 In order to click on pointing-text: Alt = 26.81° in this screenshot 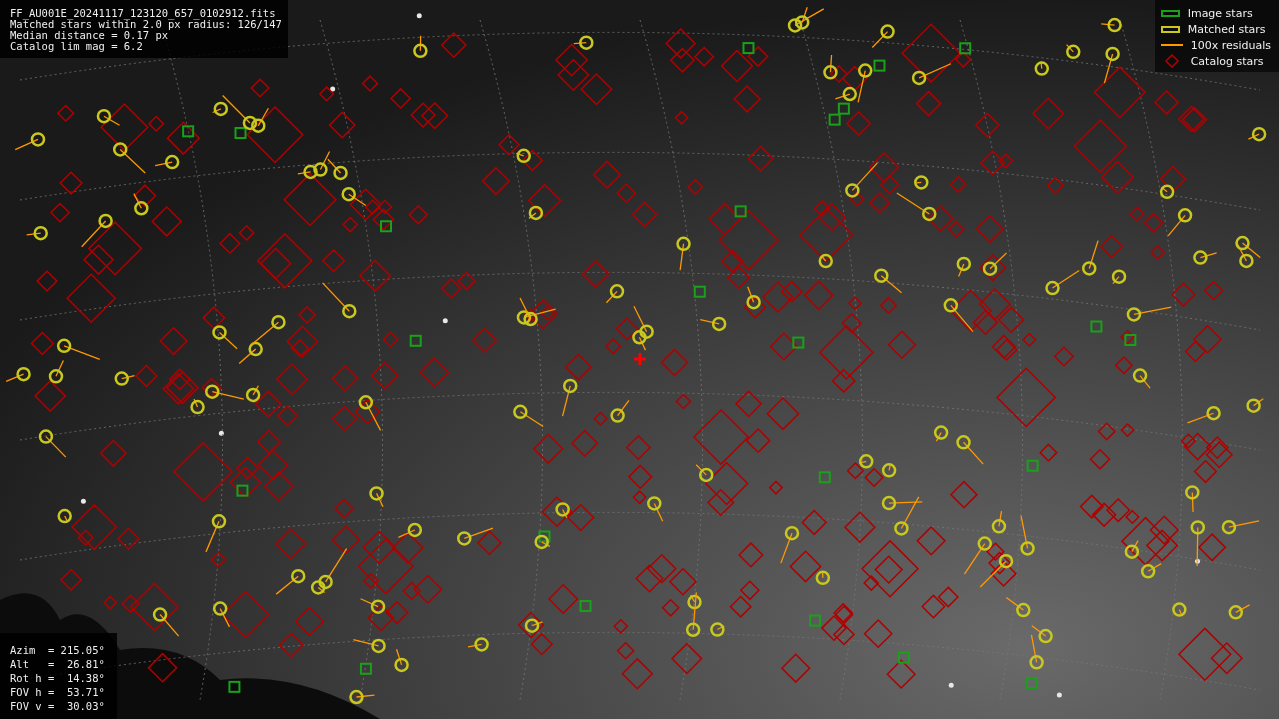, I will do `click(57, 664)`.